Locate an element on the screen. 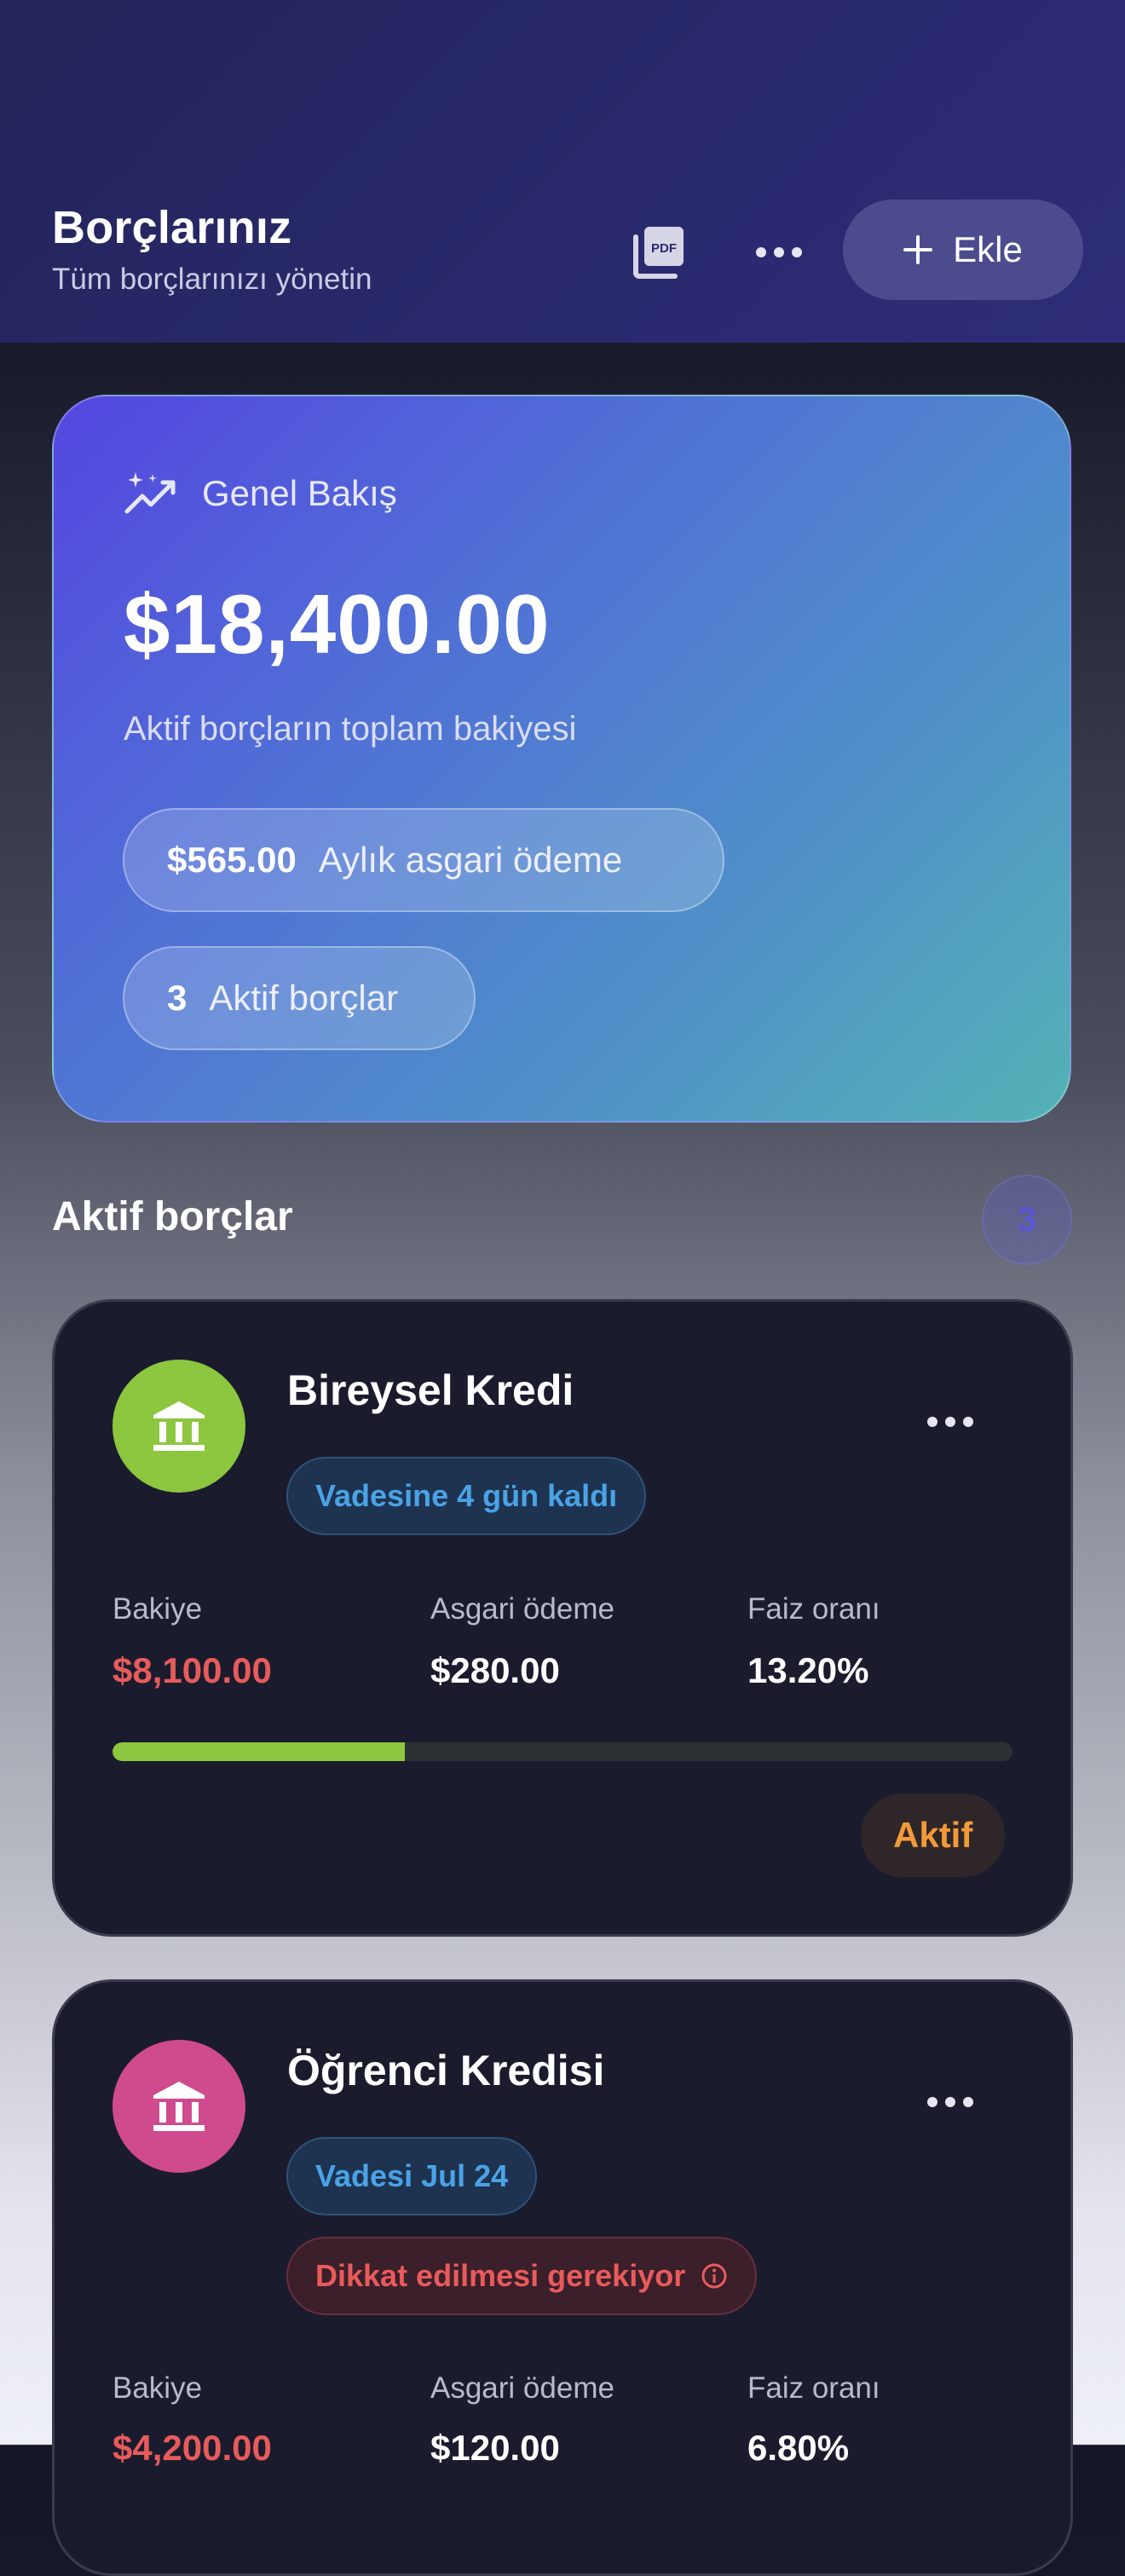 This screenshot has height=2576, width=1125. payoff-progress-bar is located at coordinates (562, 1751).